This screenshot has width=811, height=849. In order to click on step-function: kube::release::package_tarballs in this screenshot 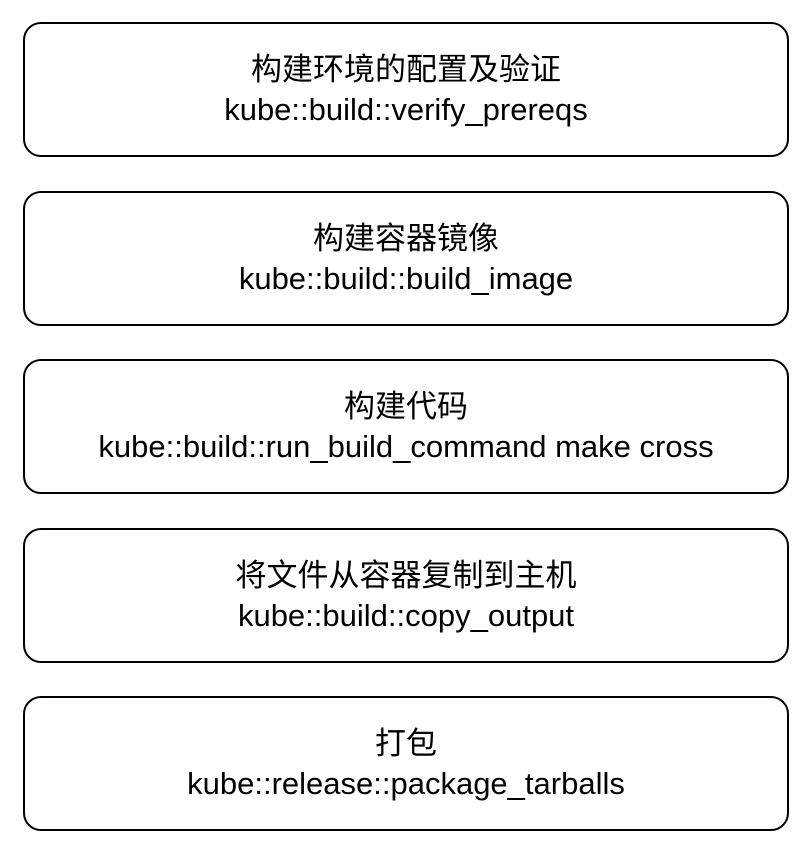, I will do `click(406, 783)`.